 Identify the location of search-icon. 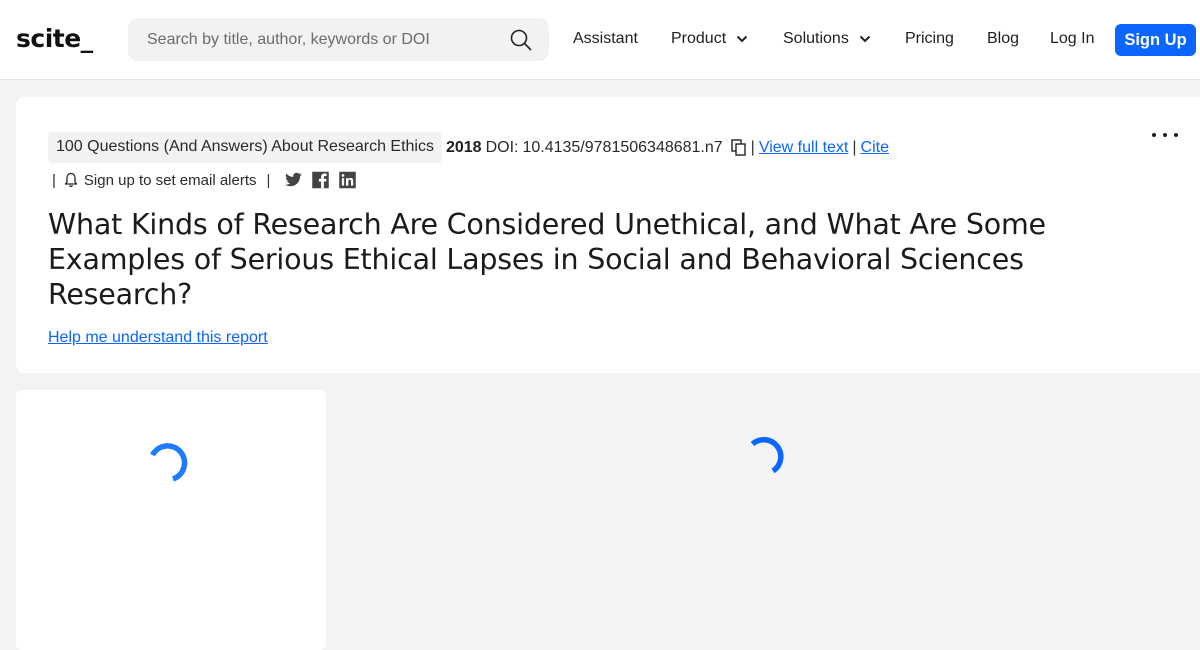
(521, 40).